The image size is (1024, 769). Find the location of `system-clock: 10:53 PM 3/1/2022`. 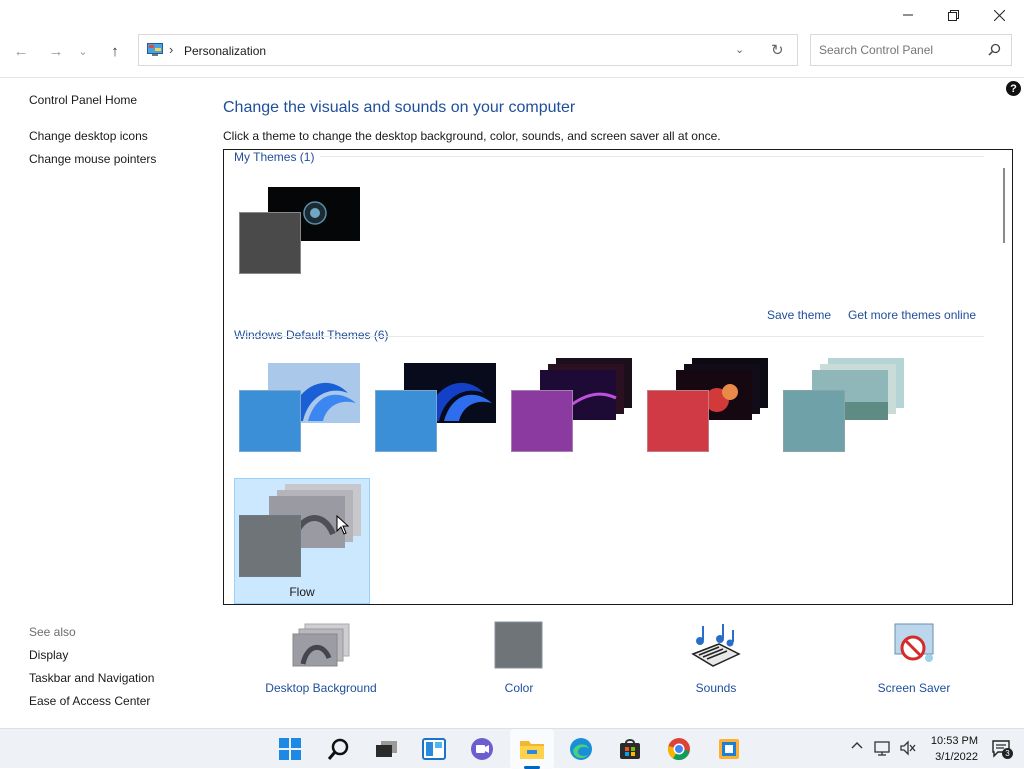

system-clock: 10:53 PM 3/1/2022 is located at coordinates (950, 749).